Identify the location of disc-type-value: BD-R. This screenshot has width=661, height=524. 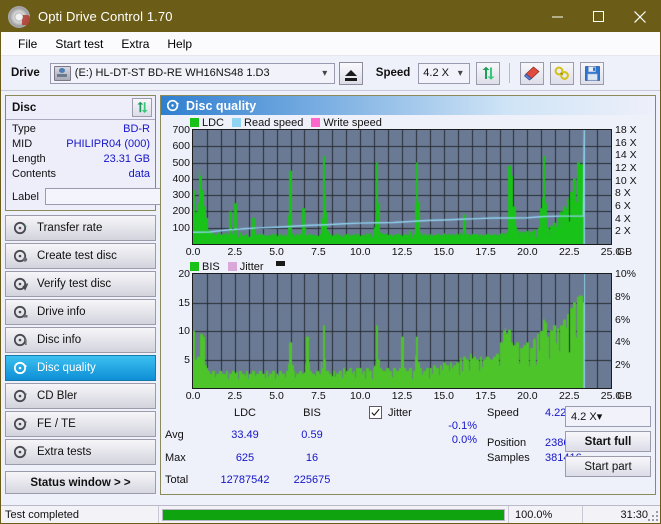
(136, 129).